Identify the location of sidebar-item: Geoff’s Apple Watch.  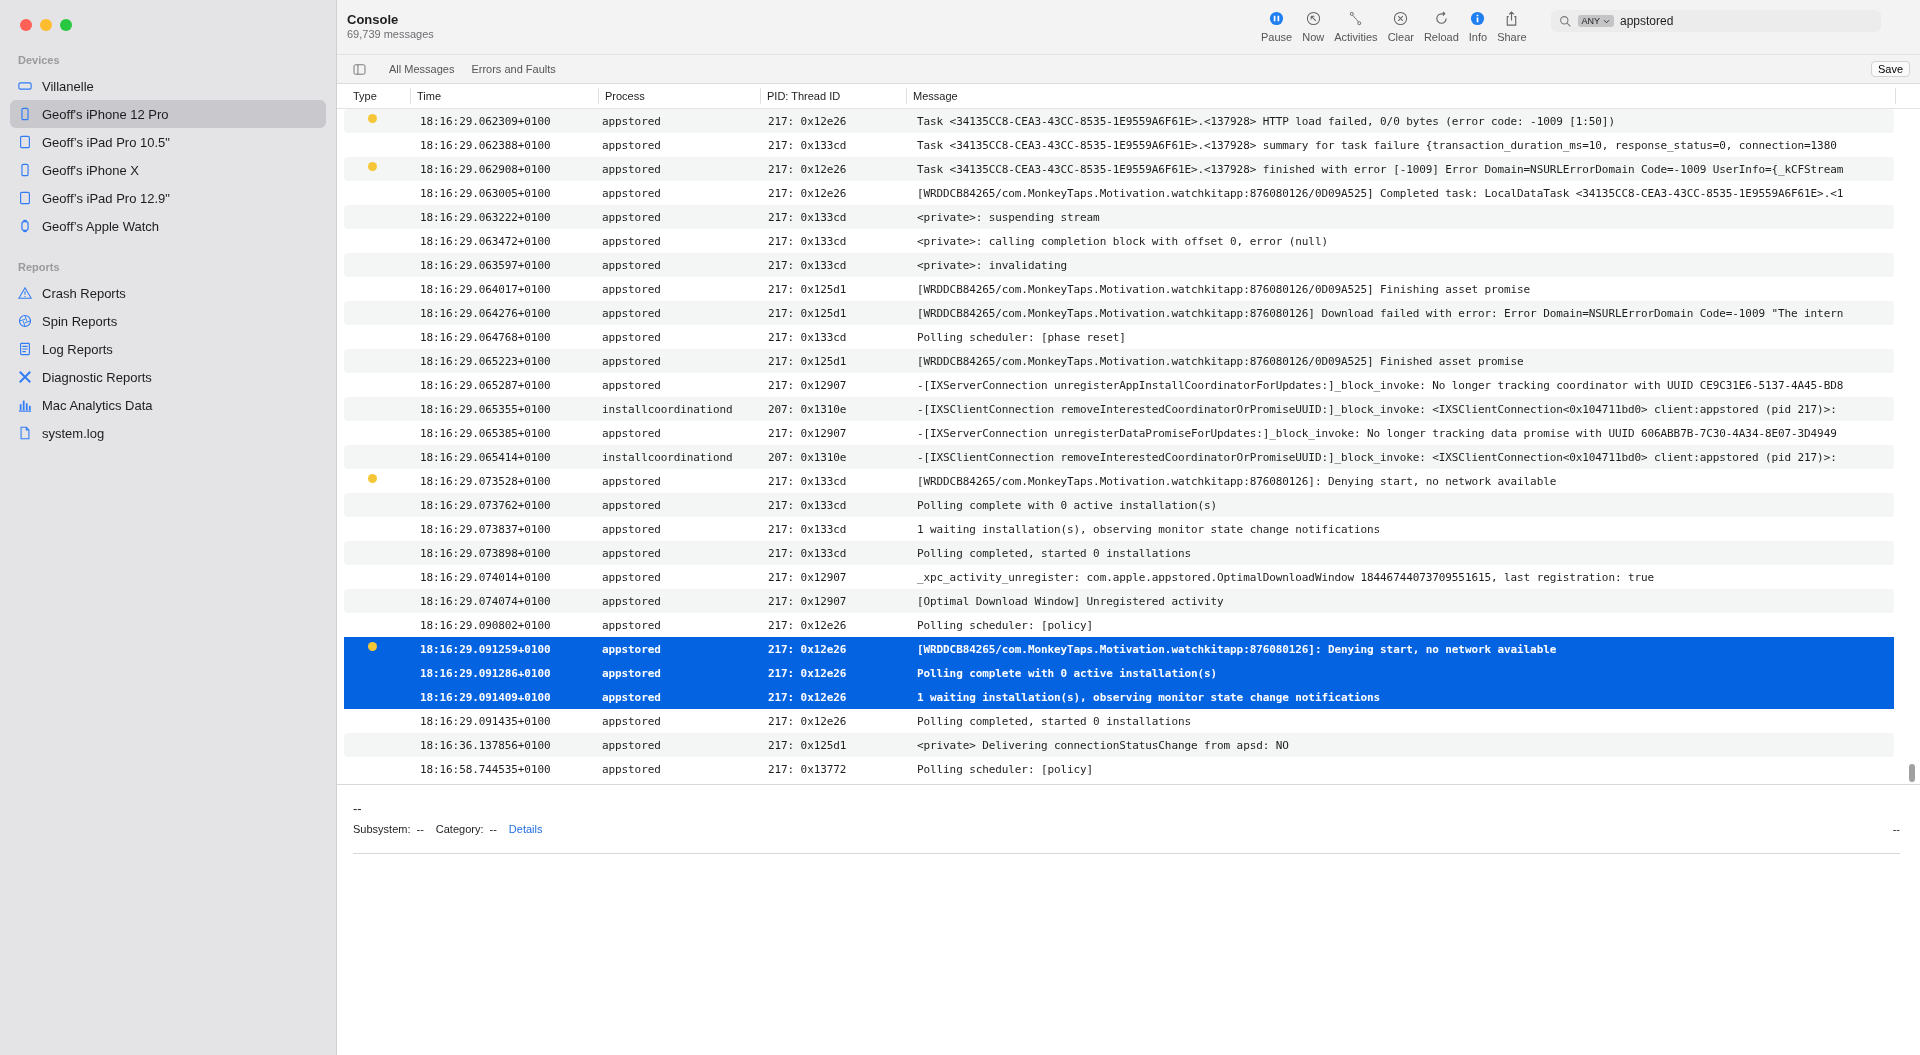
(168, 226).